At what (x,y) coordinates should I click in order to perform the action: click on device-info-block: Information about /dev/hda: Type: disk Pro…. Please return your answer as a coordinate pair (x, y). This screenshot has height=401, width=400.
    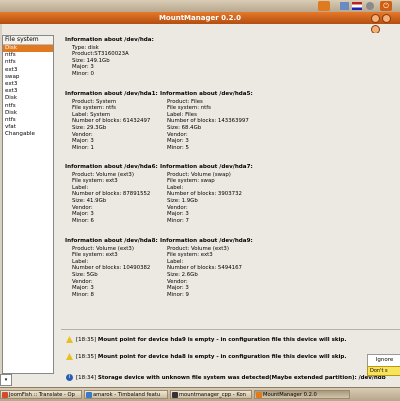
    Looking at the image, I should click on (109, 57).